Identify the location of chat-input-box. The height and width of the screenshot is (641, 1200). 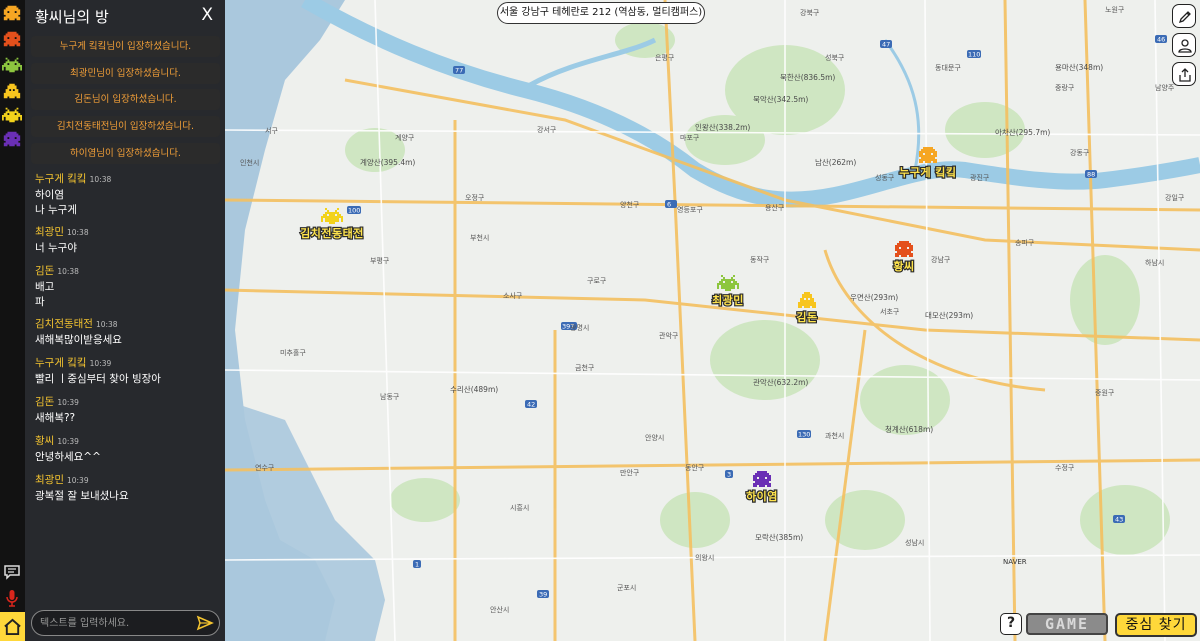
(125, 623).